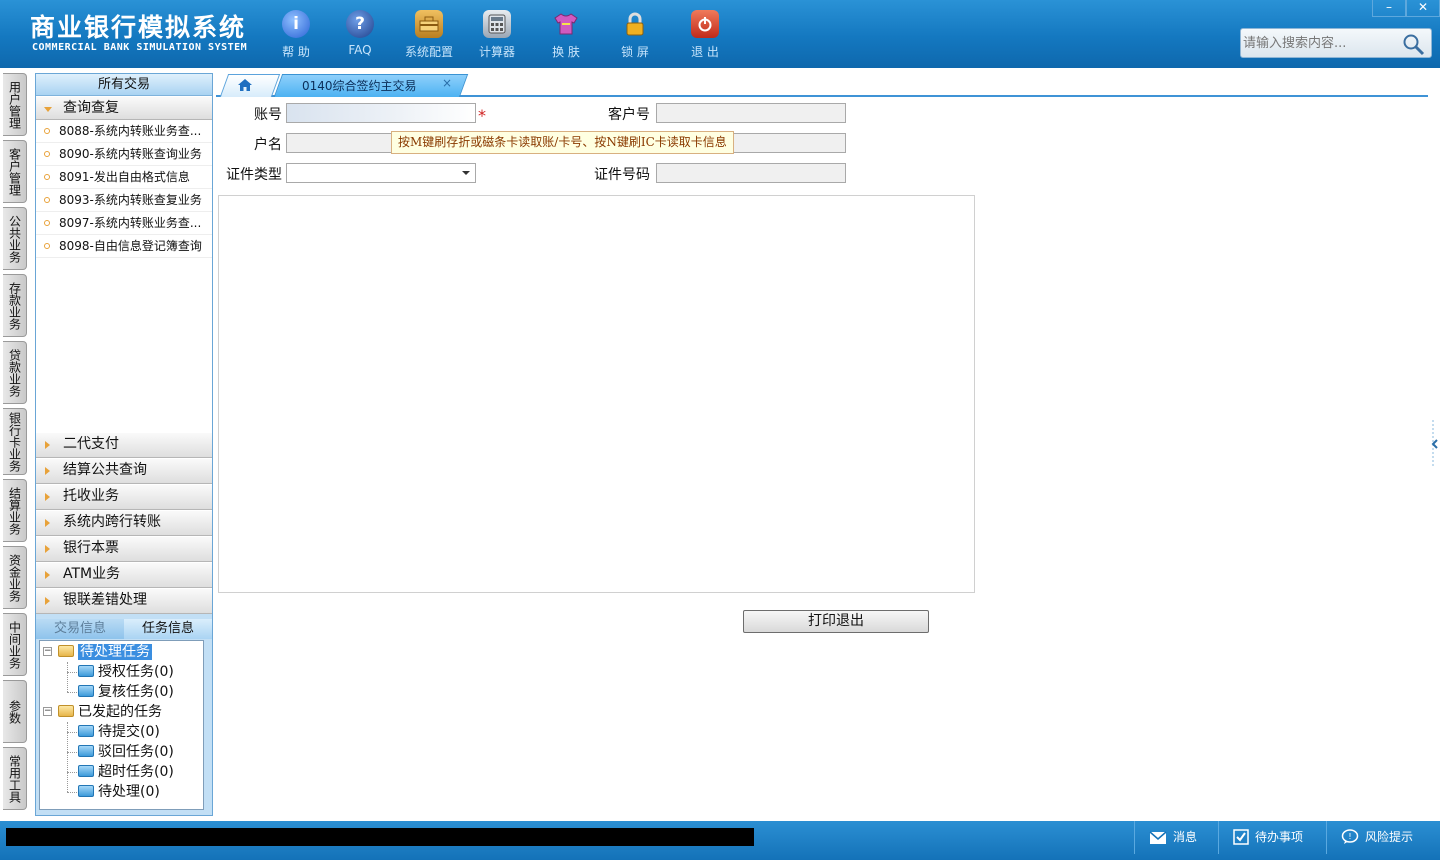 The width and height of the screenshot is (1440, 860). I want to click on group-second-gen-payment: 二代支付, so click(124, 445).